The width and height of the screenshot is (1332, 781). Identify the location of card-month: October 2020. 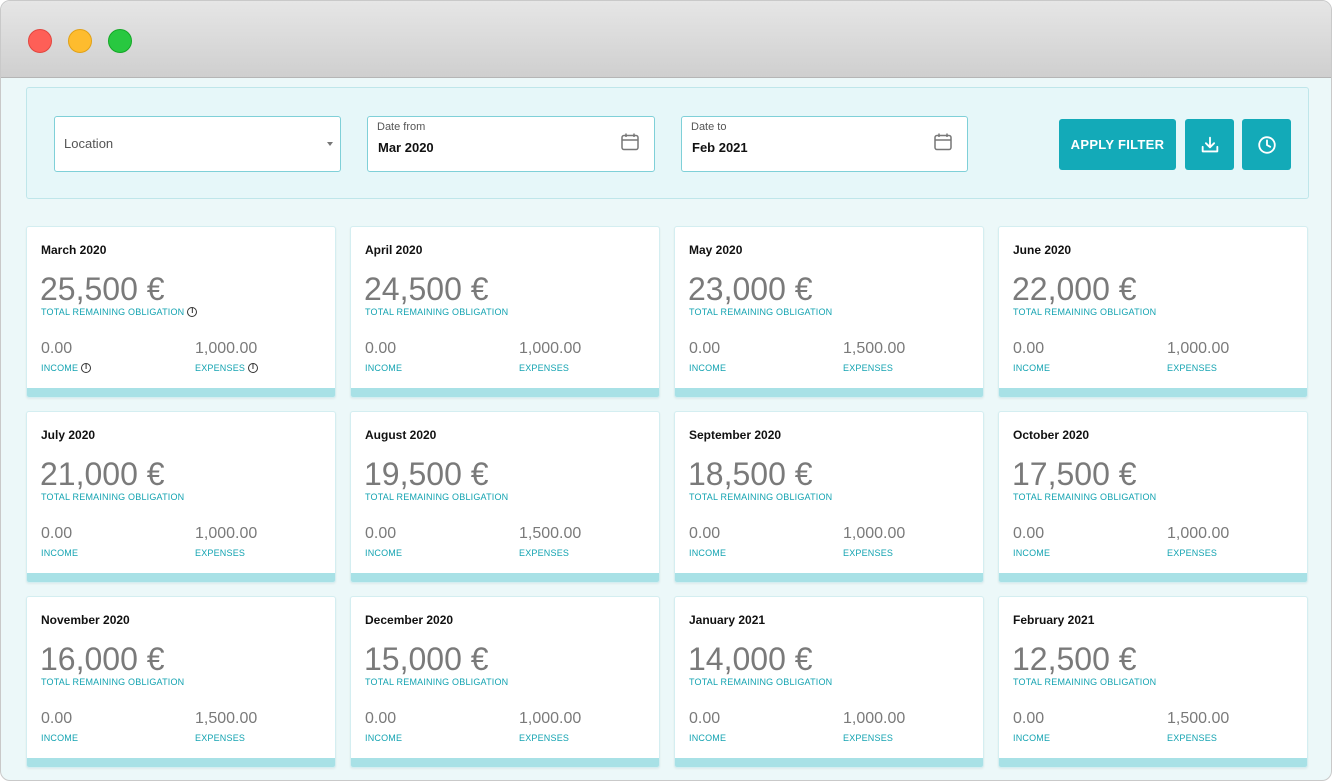
(1051, 435).